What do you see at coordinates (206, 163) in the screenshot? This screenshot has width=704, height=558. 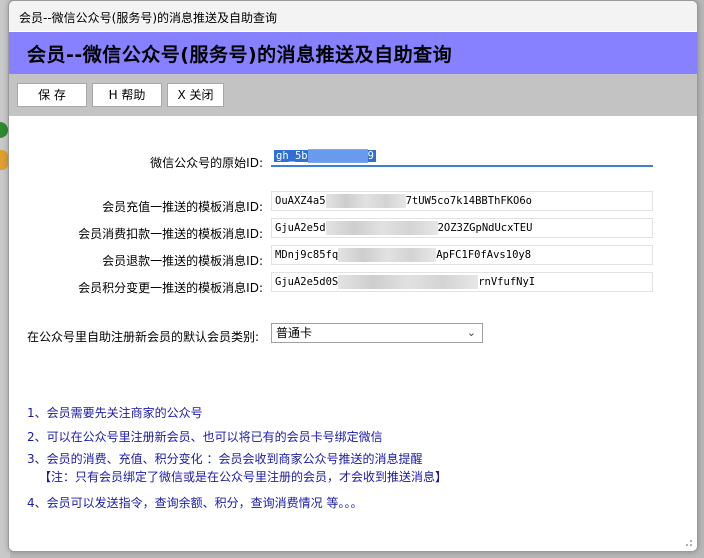 I see `original-id-label: 微信公众号的原始ID:` at bounding box center [206, 163].